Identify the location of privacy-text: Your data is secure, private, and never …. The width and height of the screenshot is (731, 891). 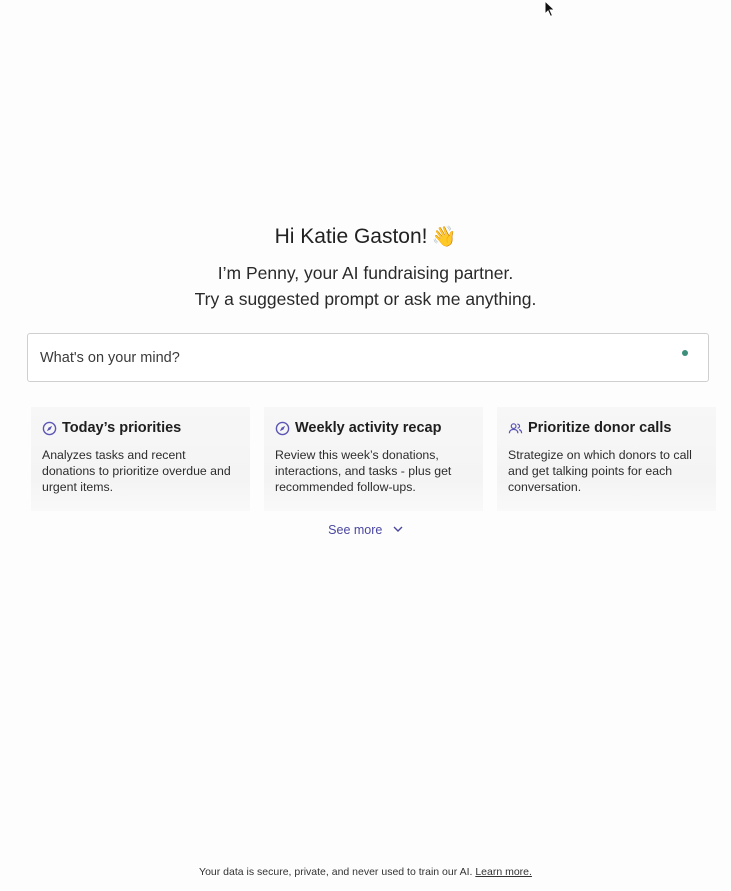
(336, 872).